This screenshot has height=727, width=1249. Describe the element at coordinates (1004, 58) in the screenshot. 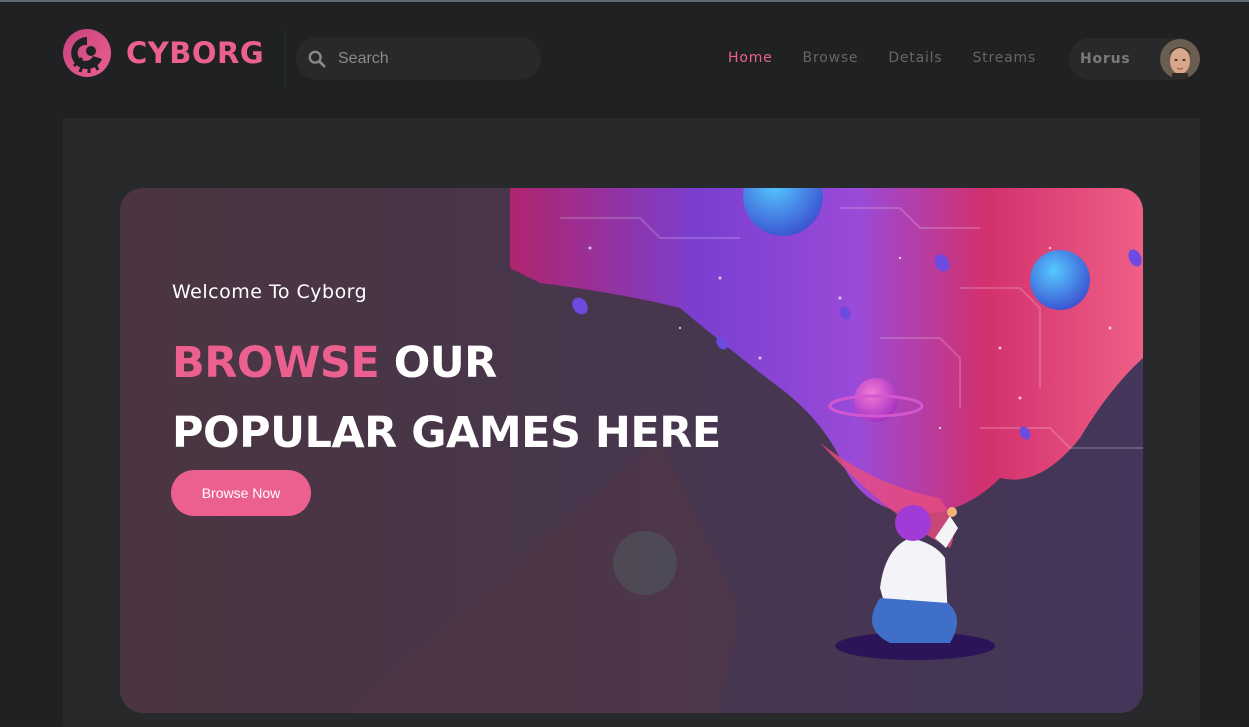

I see `nav-streams: Streams` at that location.